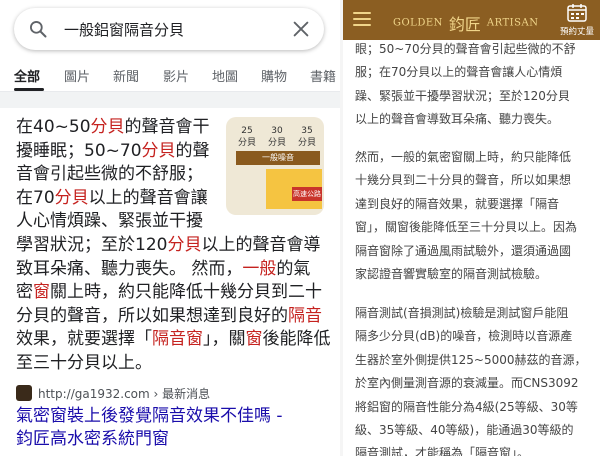  What do you see at coordinates (512, 23) in the screenshot?
I see `brand-right: ARTISAN` at bounding box center [512, 23].